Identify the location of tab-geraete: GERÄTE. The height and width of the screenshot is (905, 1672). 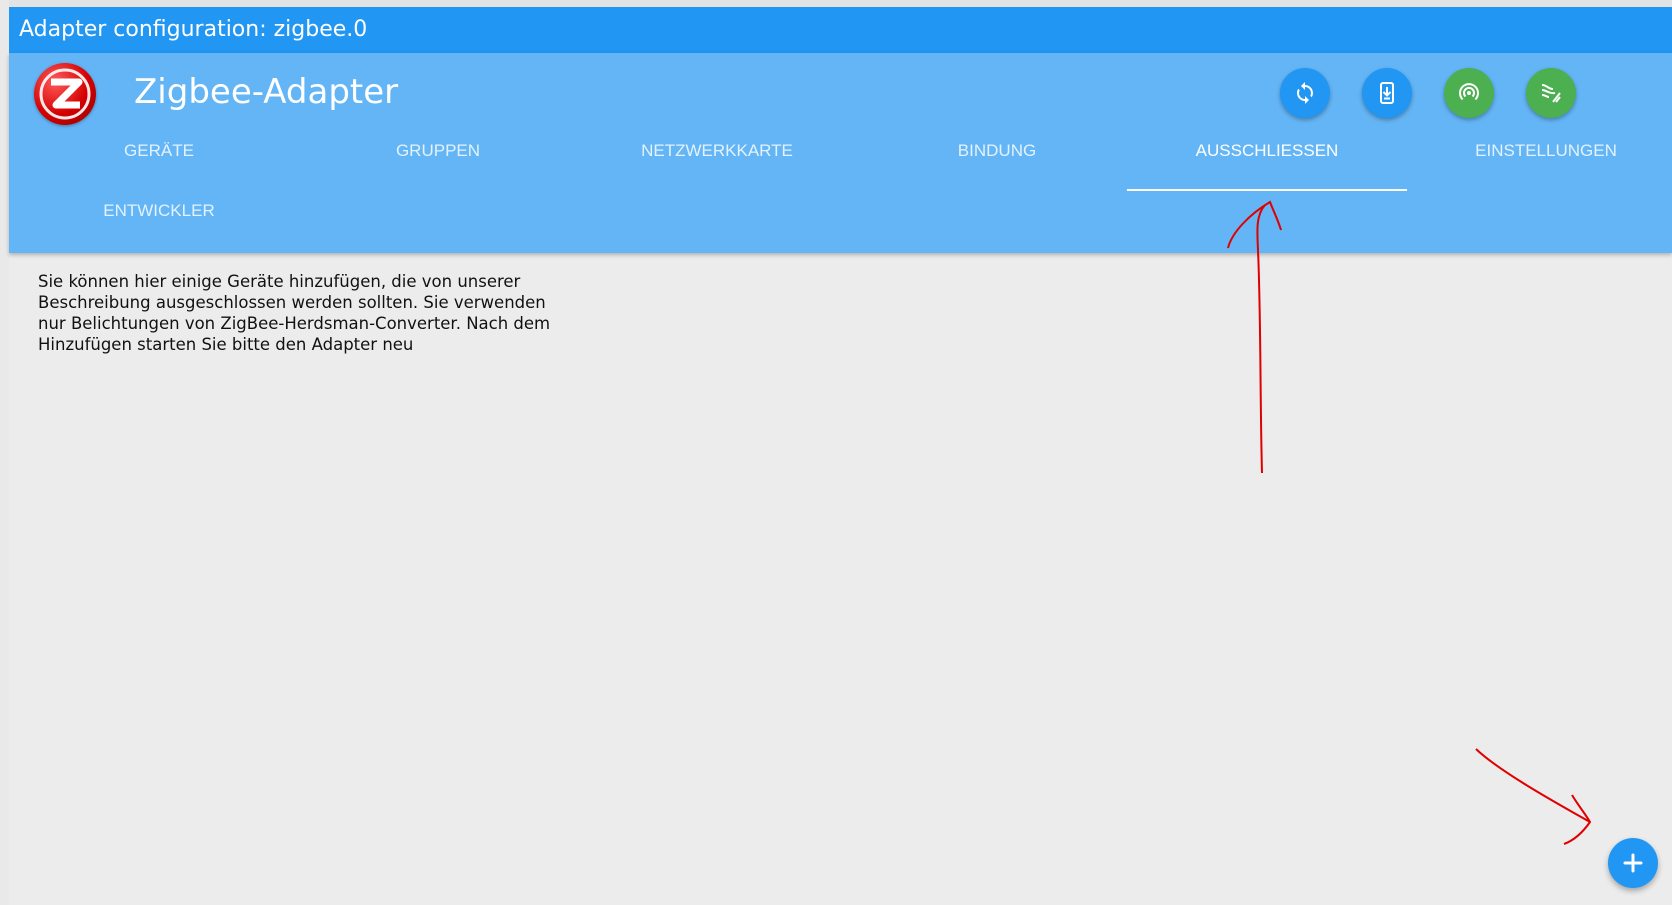
(159, 151).